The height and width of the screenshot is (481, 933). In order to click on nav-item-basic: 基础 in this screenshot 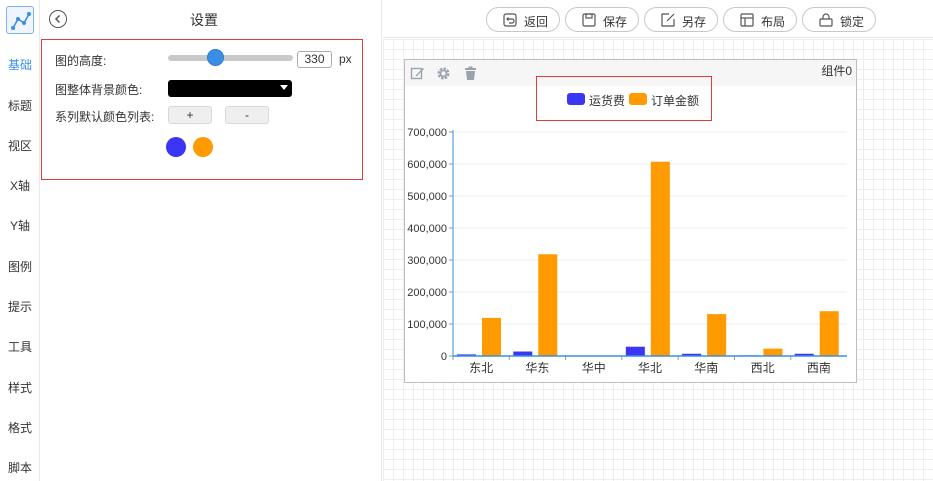, I will do `click(20, 64)`.